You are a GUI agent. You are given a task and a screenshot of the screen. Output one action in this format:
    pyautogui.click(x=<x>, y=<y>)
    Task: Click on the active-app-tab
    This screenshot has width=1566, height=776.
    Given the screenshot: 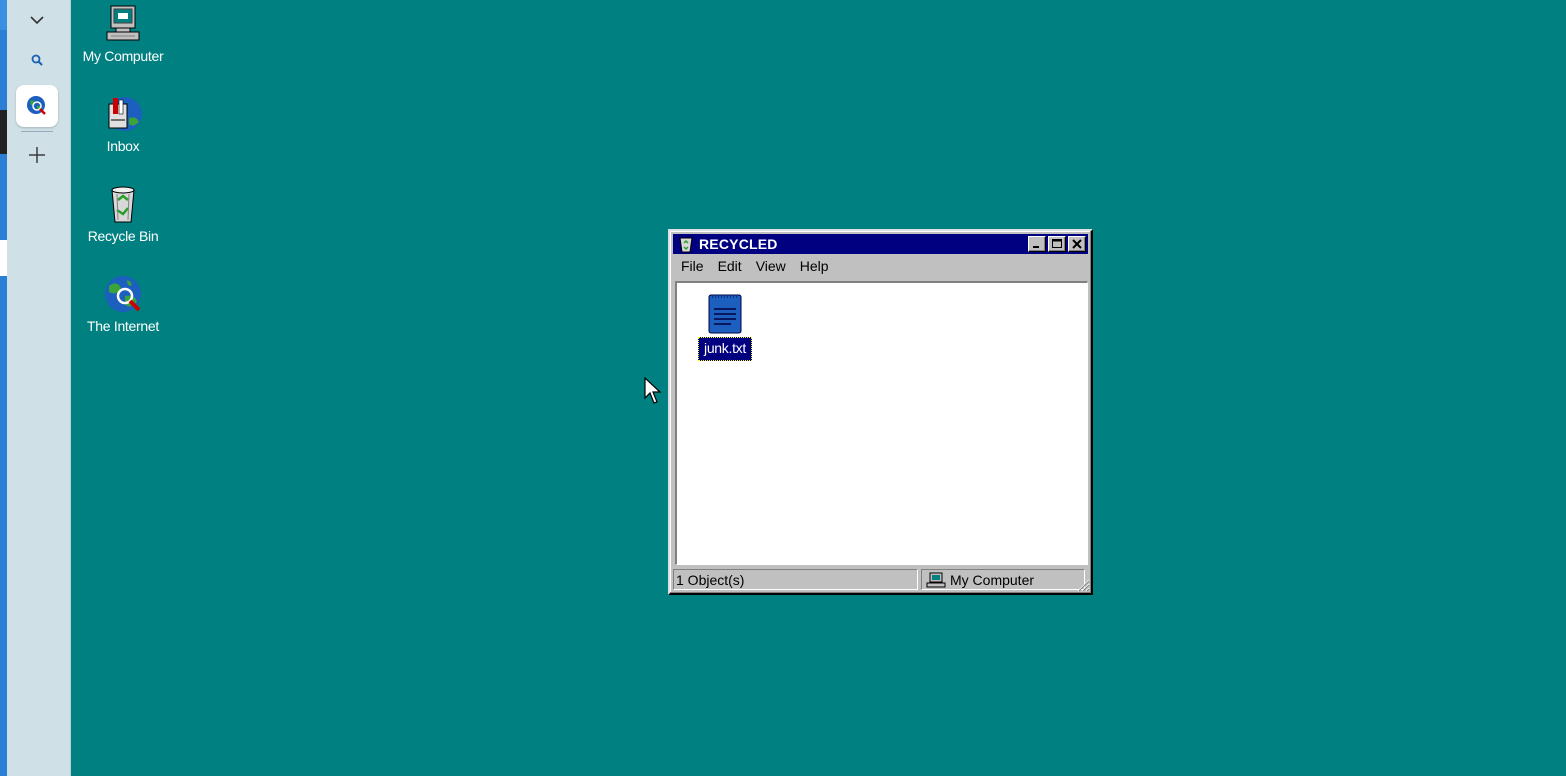 What is the action you would take?
    pyautogui.click(x=37, y=106)
    